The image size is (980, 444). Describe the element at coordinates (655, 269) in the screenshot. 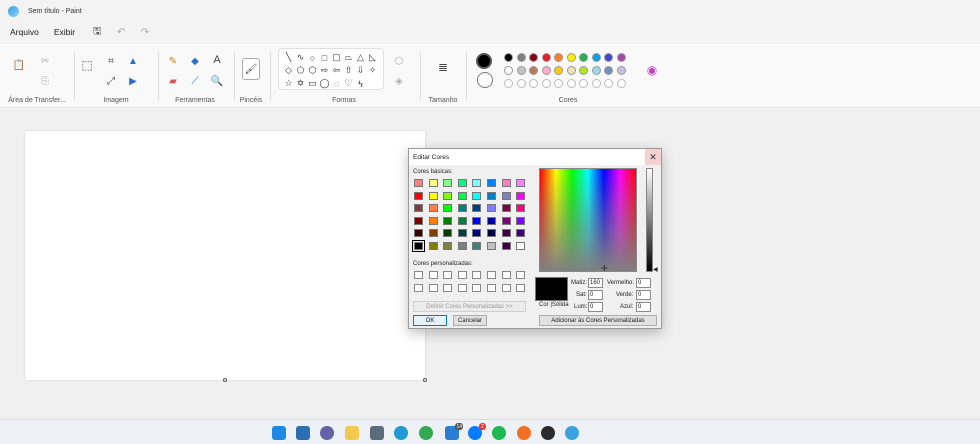

I see `lum-arrow-icon: ◀` at that location.